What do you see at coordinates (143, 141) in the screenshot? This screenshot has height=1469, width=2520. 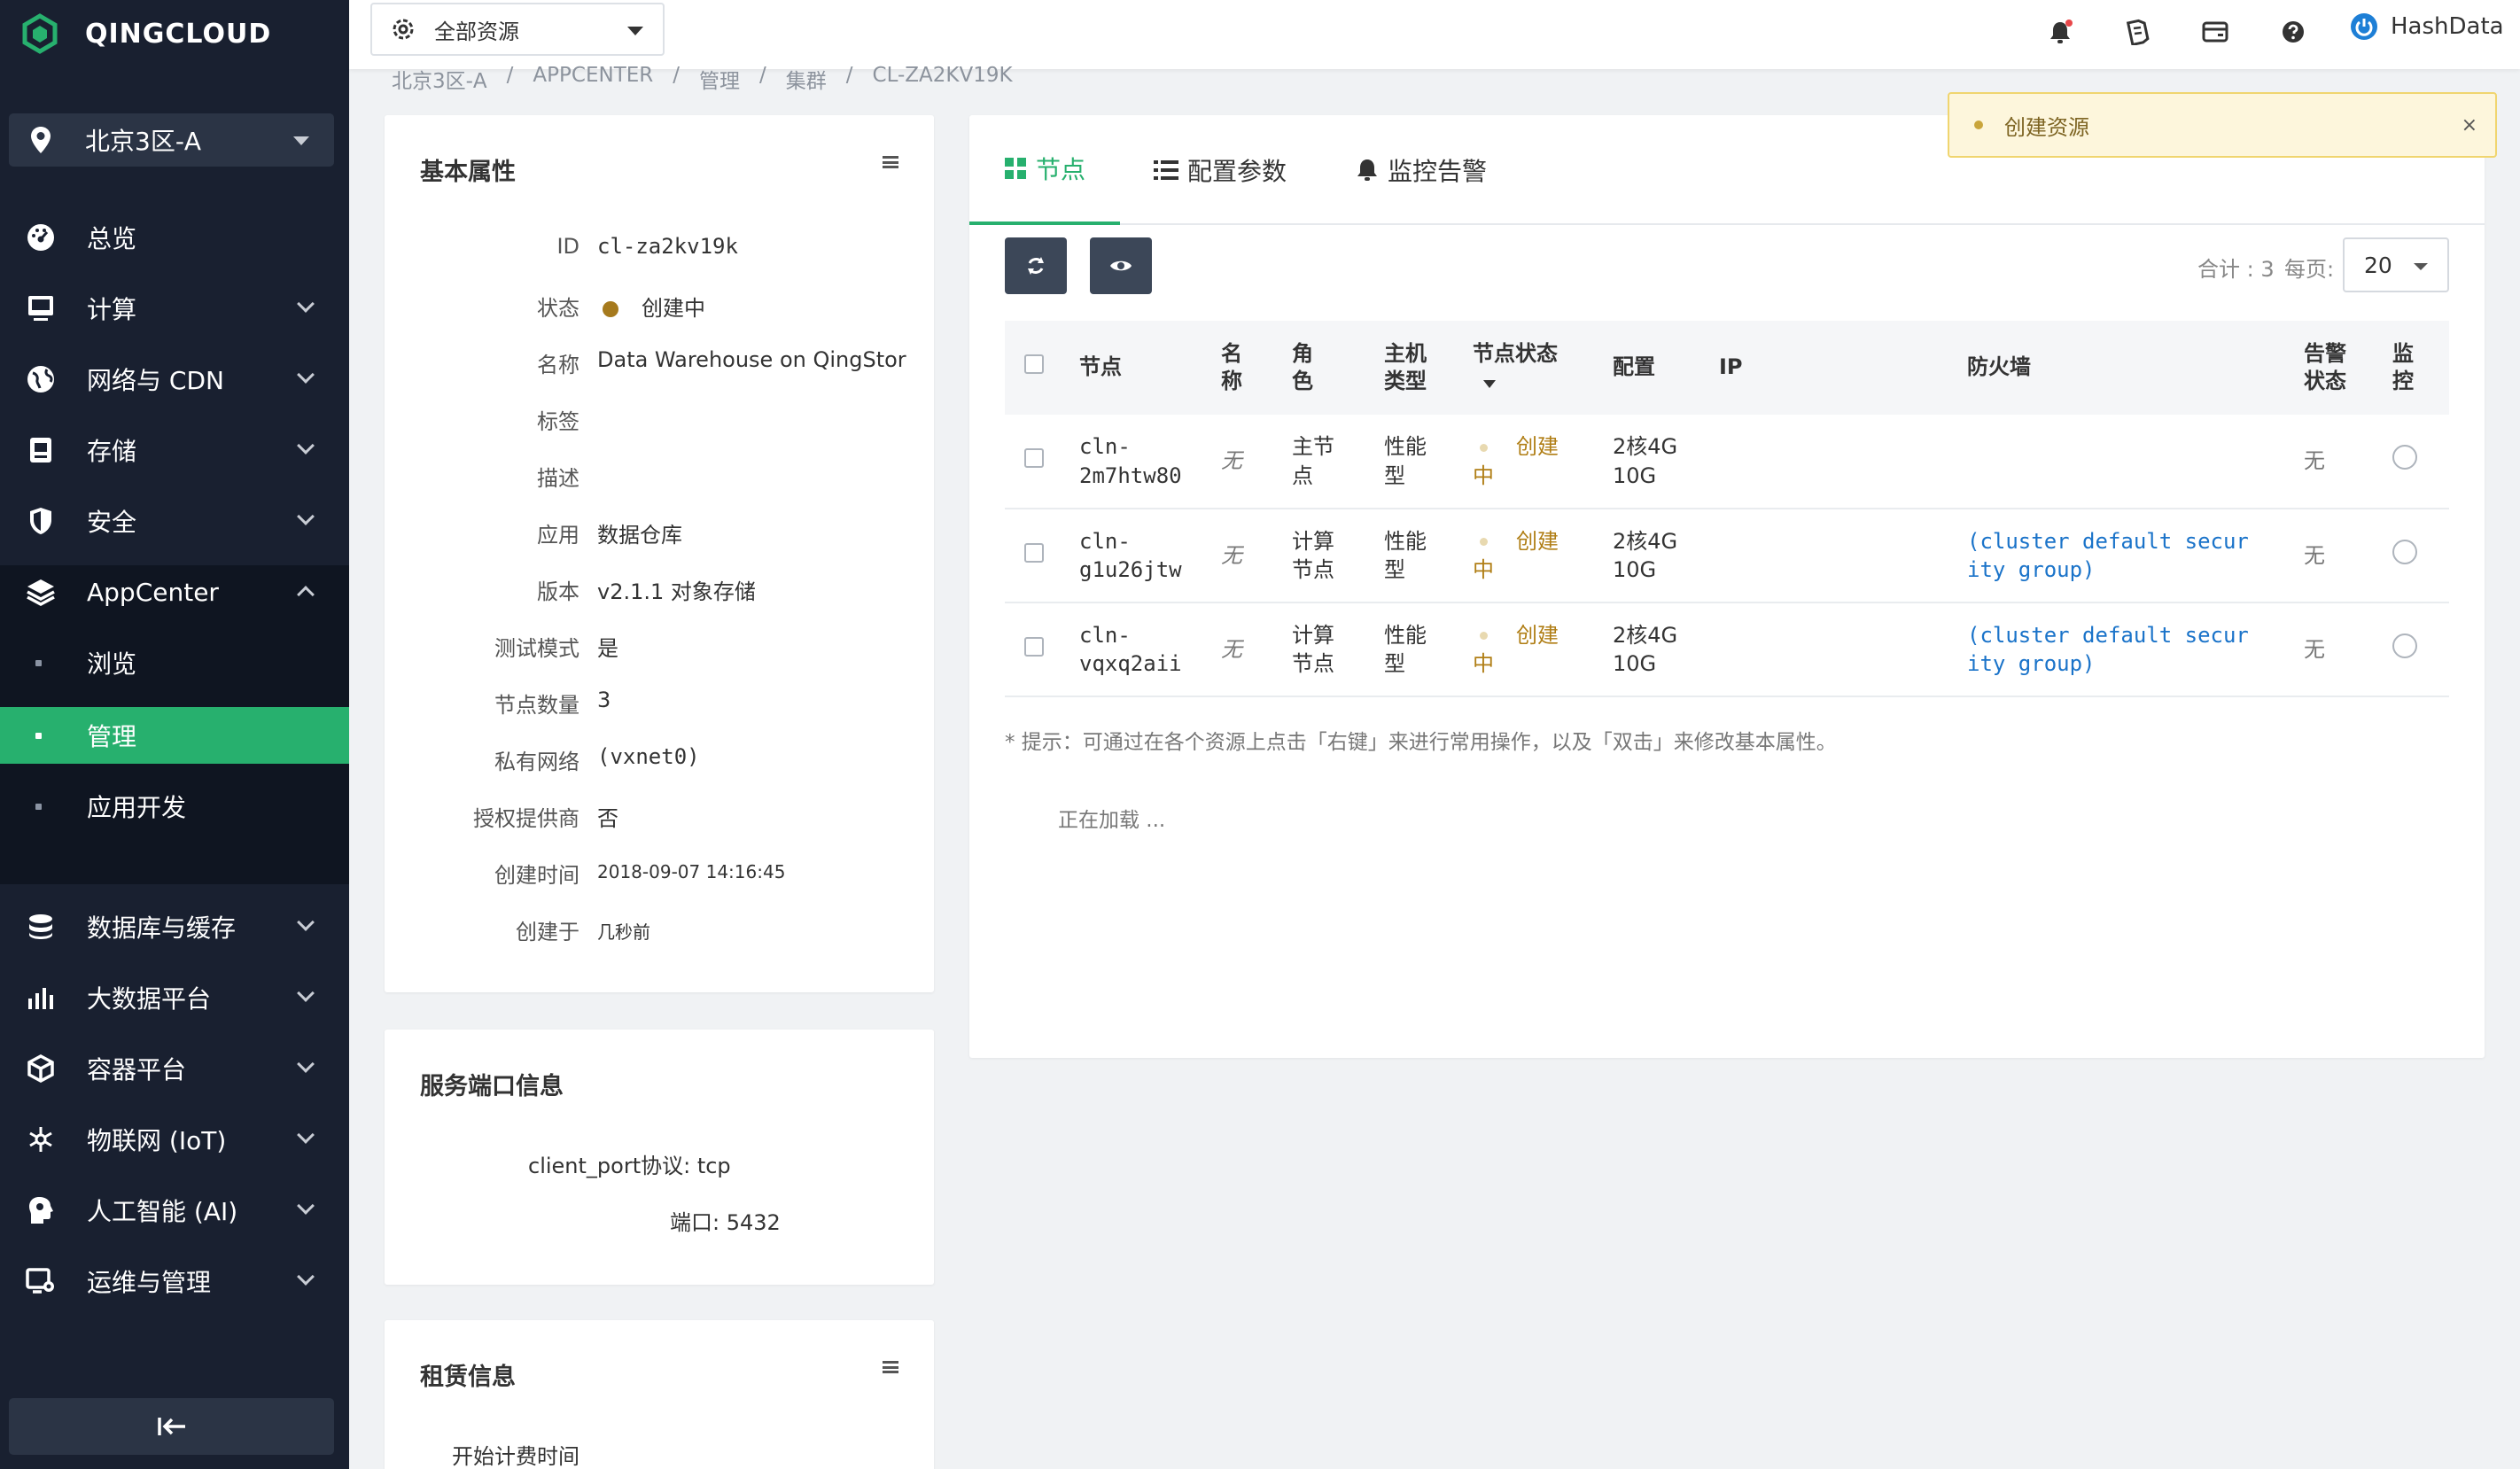 I see `zone-label: 北京3区-A` at bounding box center [143, 141].